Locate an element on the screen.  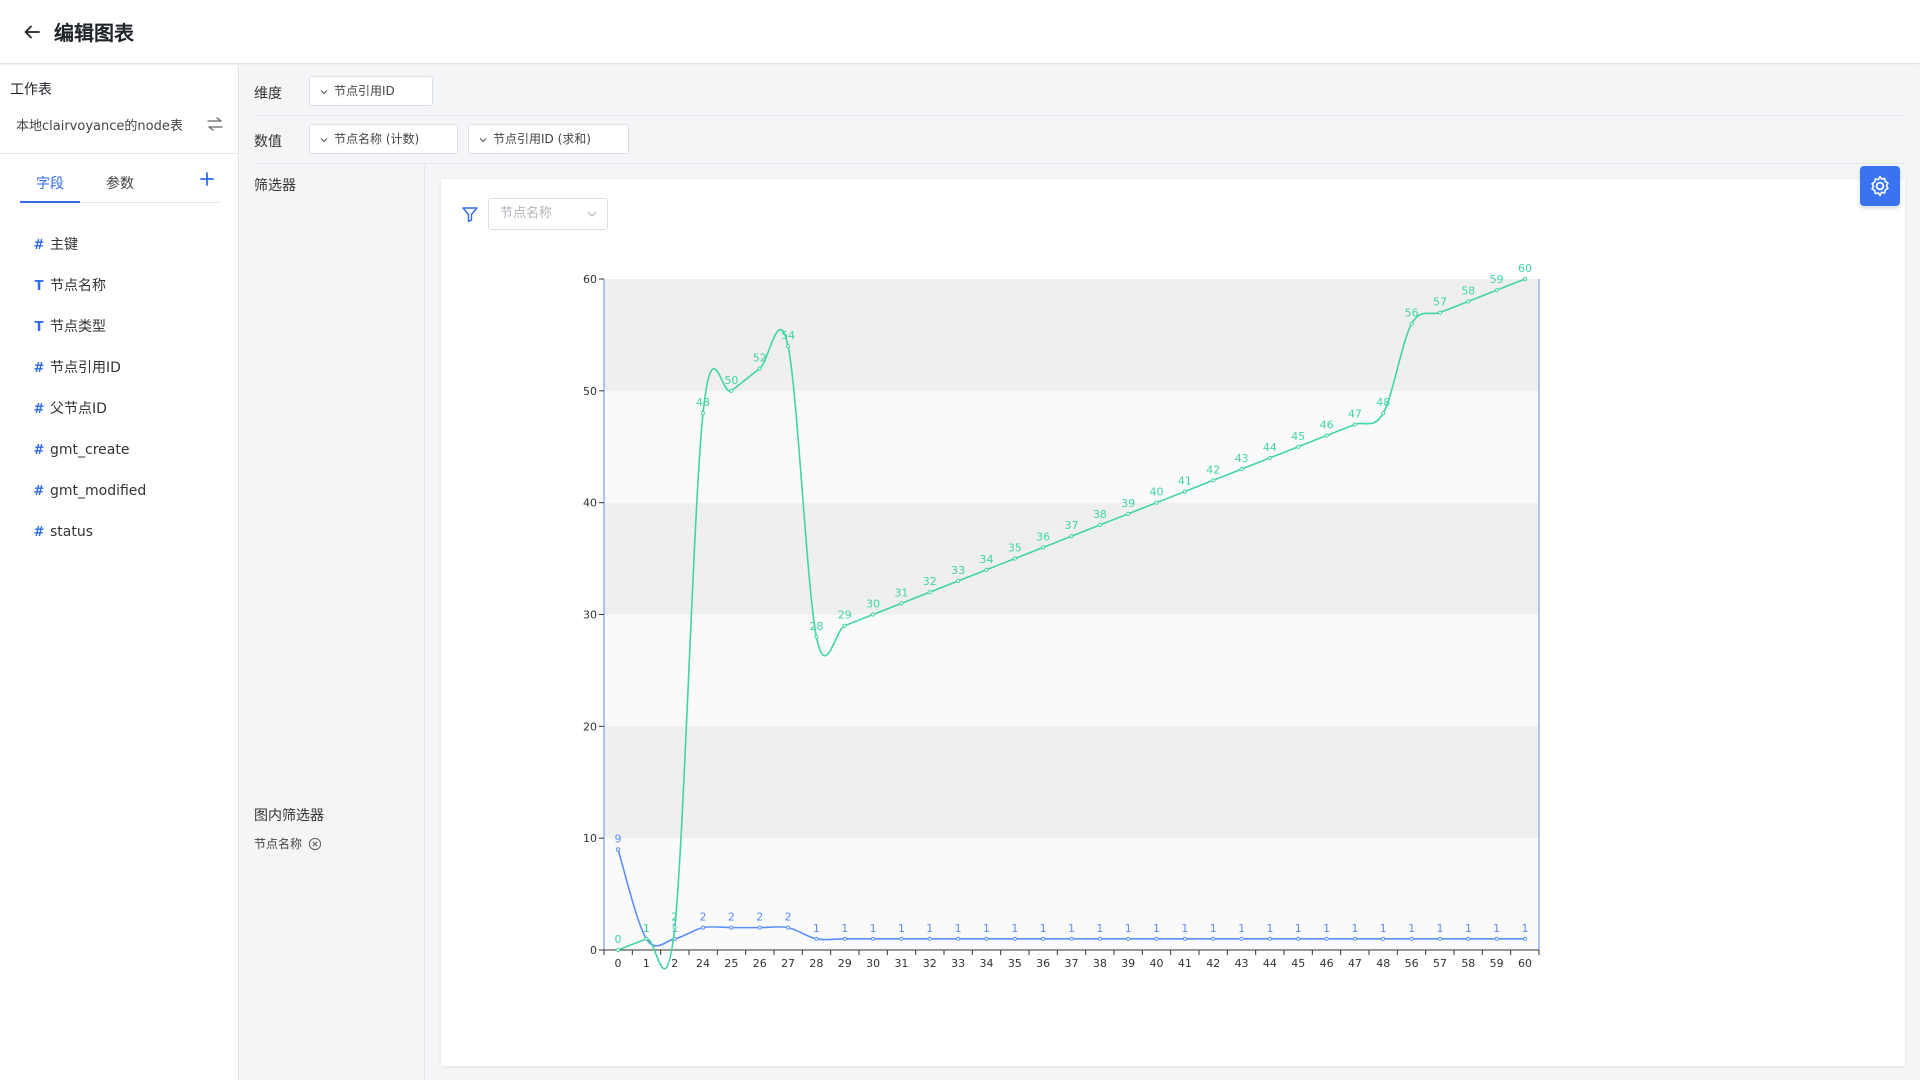
row-divider is located at coordinates (1079, 163).